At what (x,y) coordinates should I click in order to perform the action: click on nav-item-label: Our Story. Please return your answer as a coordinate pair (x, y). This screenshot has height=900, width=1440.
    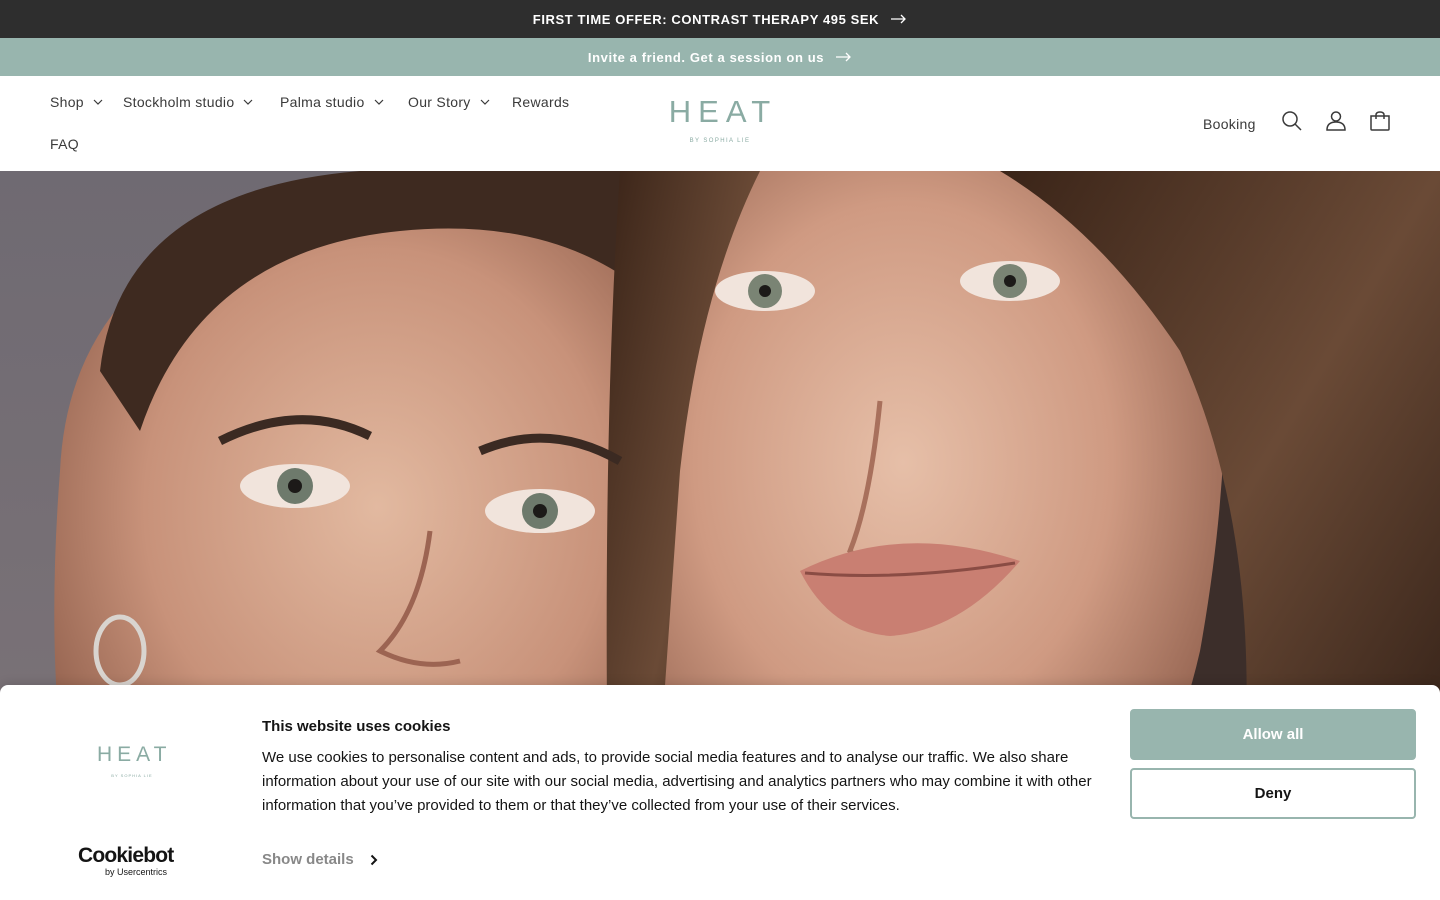
    Looking at the image, I should click on (439, 102).